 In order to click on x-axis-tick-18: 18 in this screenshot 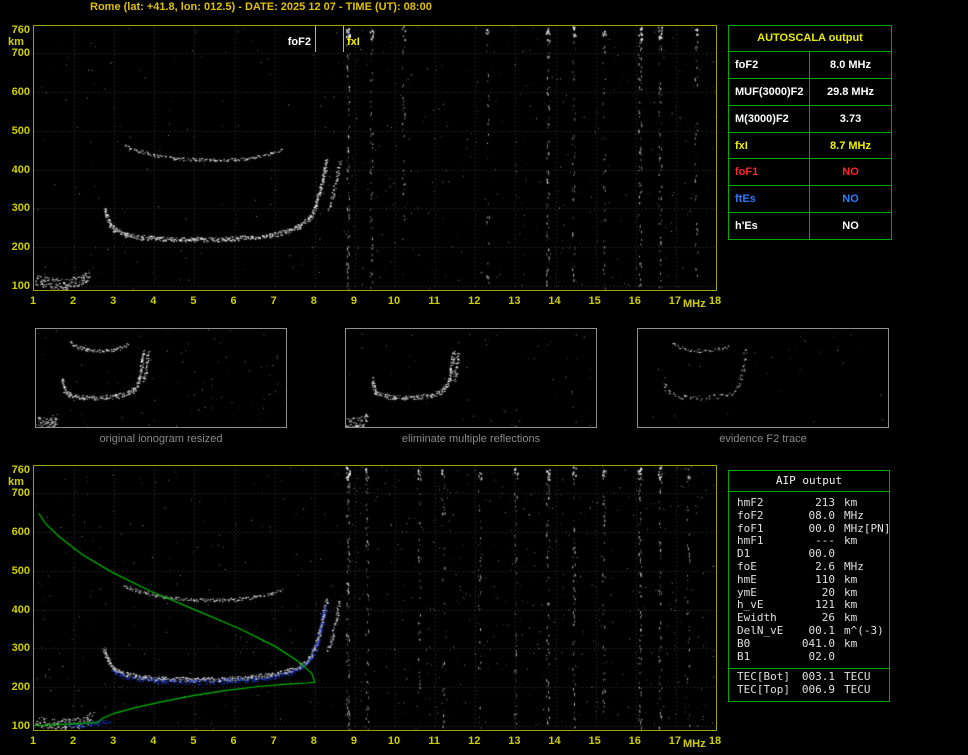, I will do `click(715, 301)`.